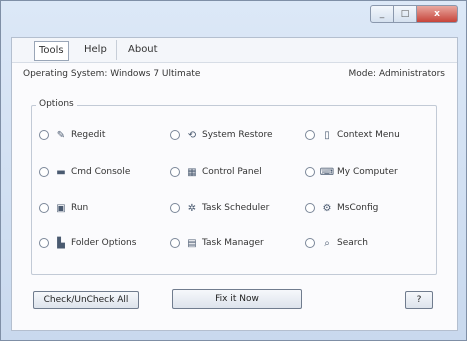 The image size is (467, 341). I want to click on minimize-button: _, so click(382, 14).